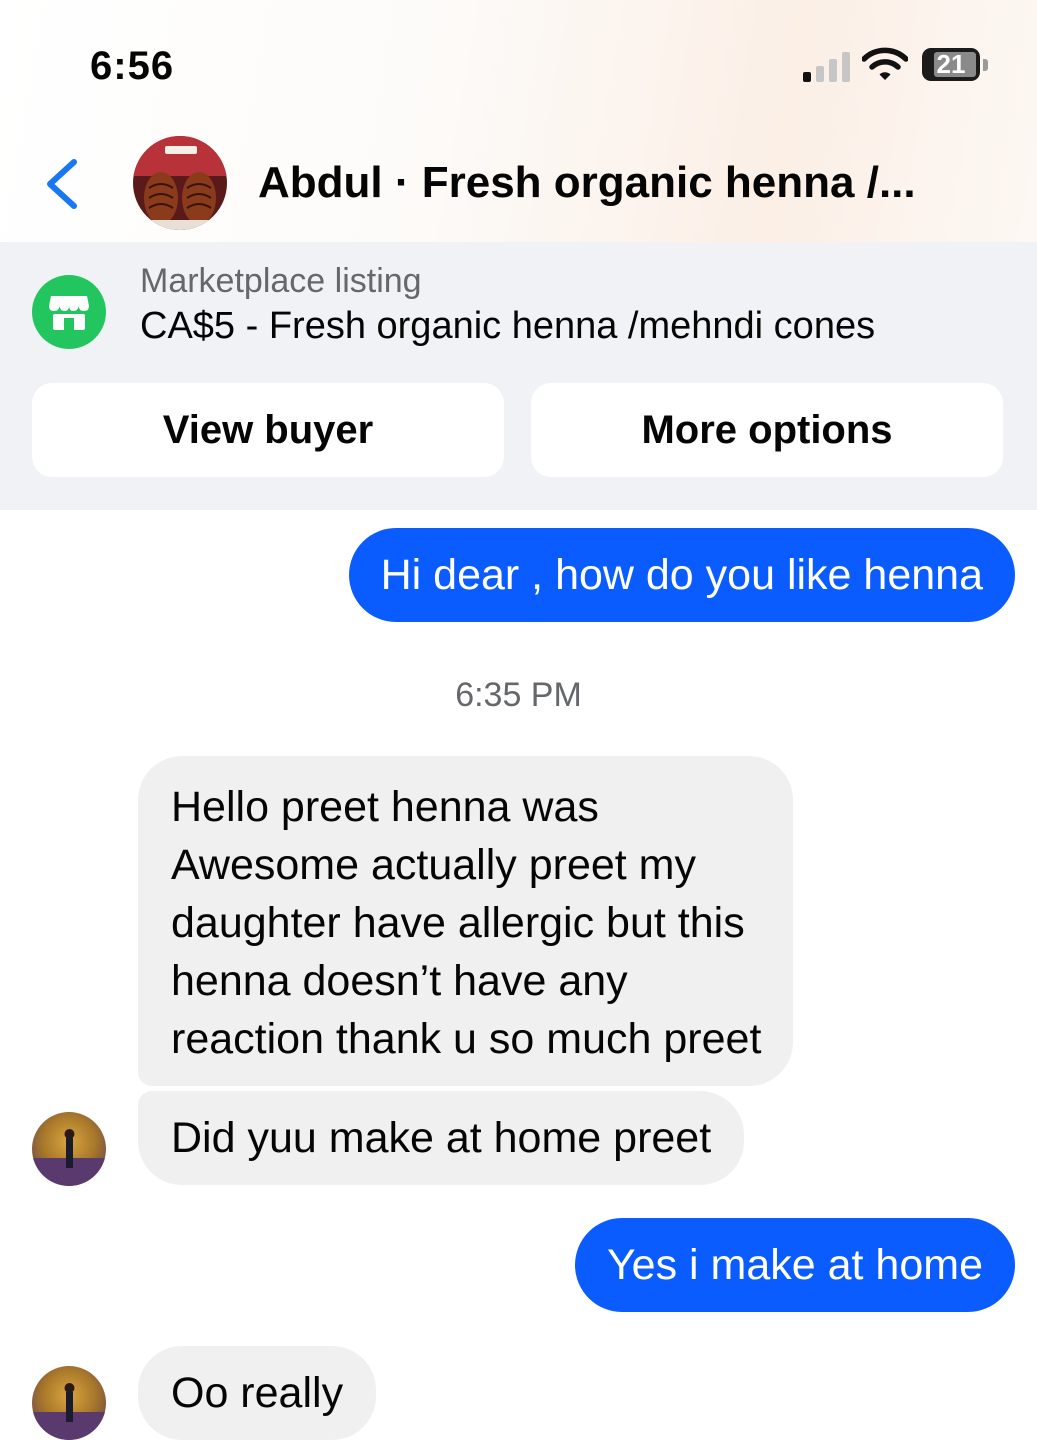 The image size is (1037, 1440). What do you see at coordinates (885, 63) in the screenshot?
I see `wifi-icon` at bounding box center [885, 63].